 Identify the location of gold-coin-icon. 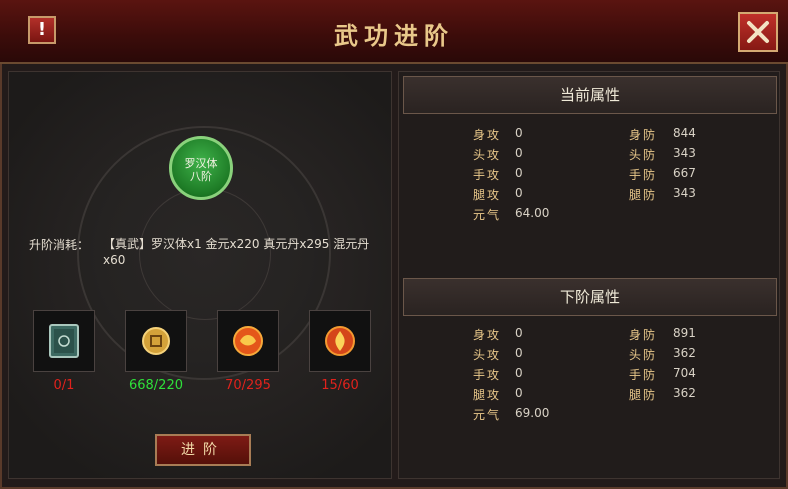
(156, 341).